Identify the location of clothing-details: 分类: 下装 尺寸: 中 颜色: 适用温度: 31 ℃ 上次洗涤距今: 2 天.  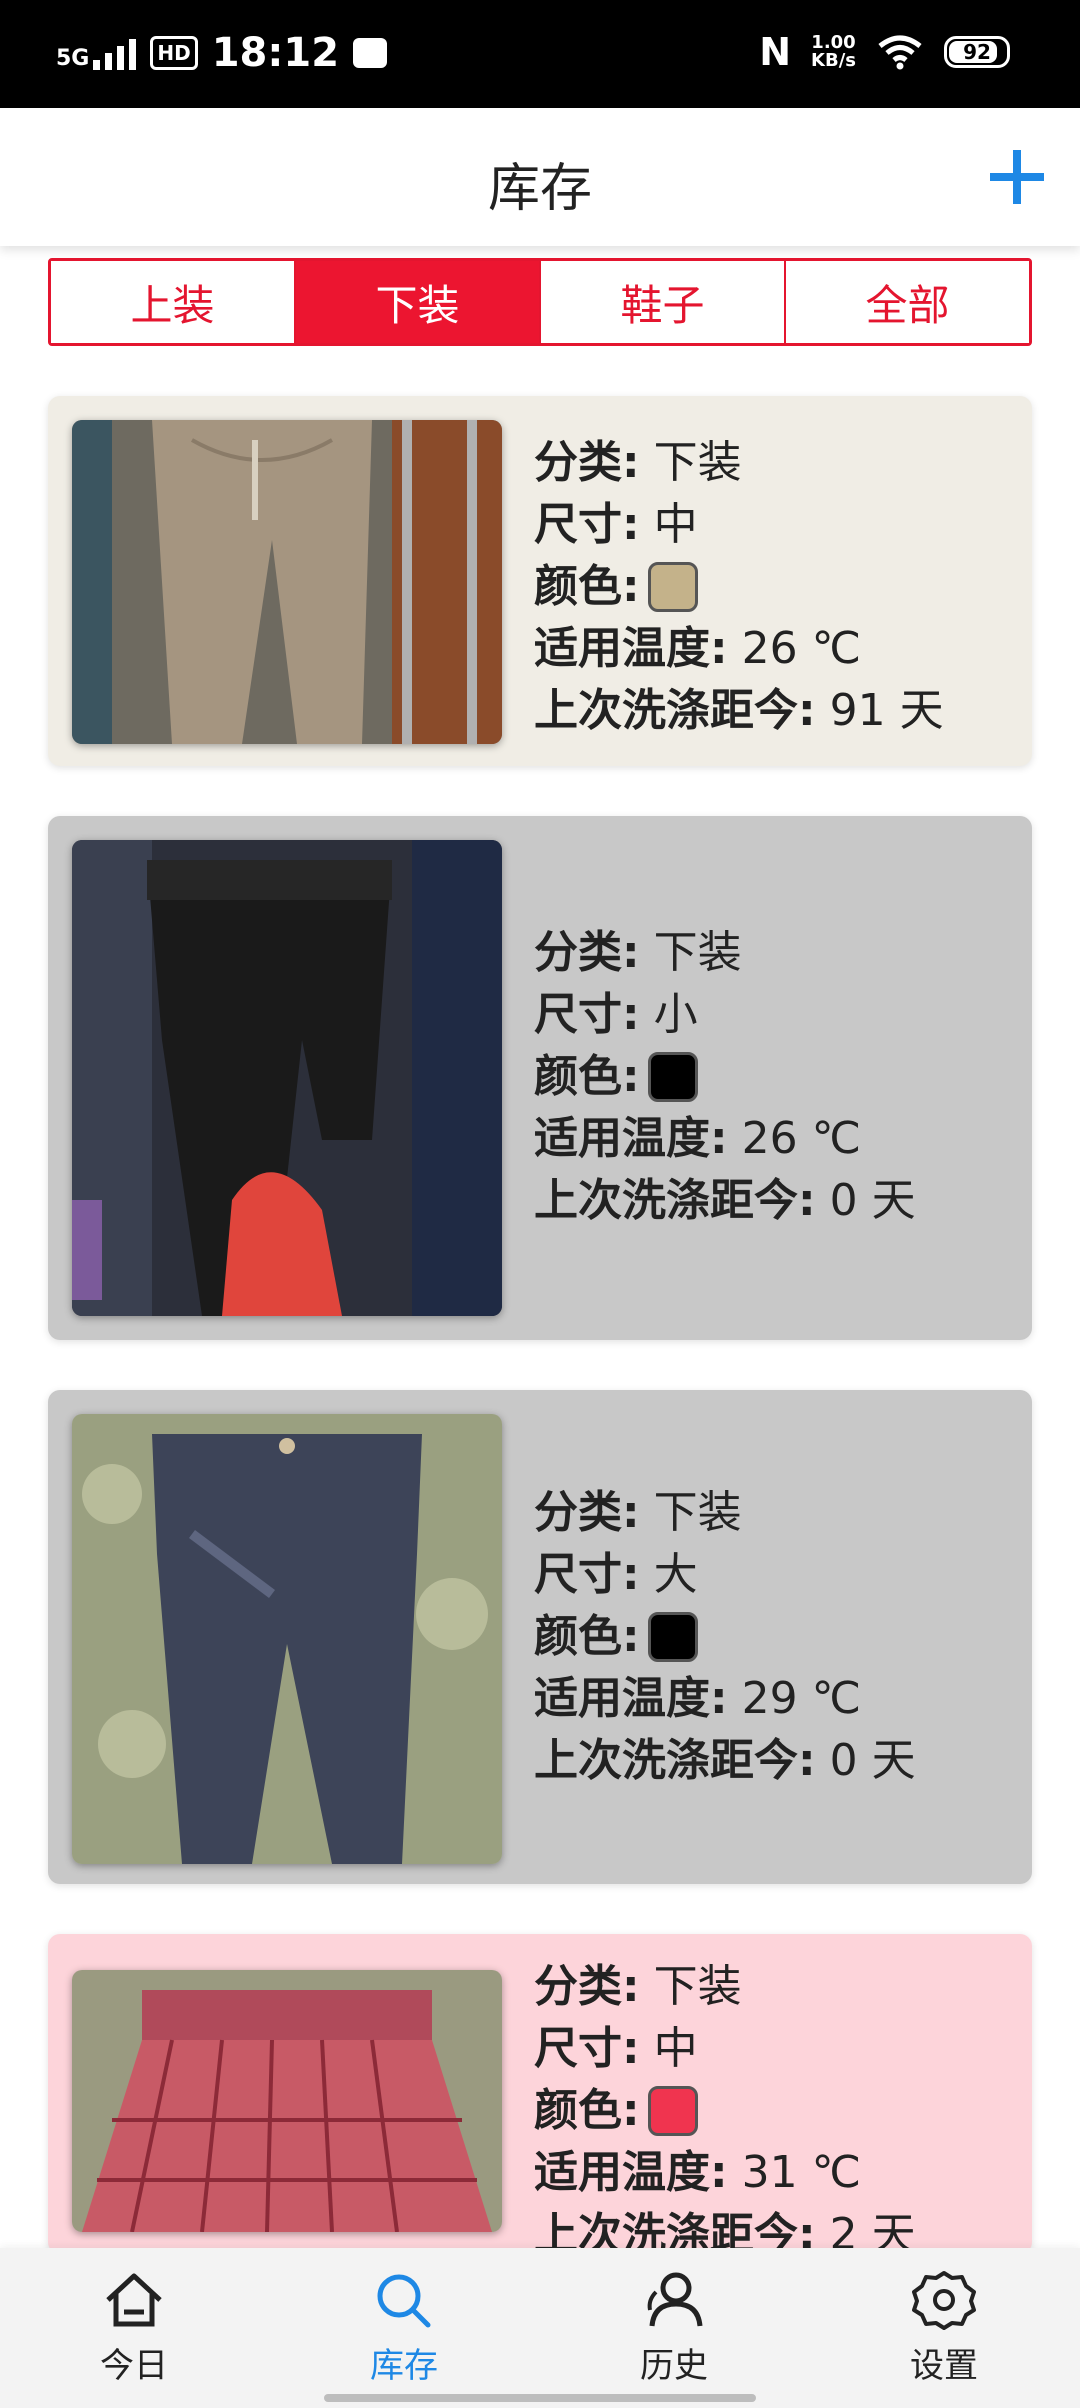
(725, 2111).